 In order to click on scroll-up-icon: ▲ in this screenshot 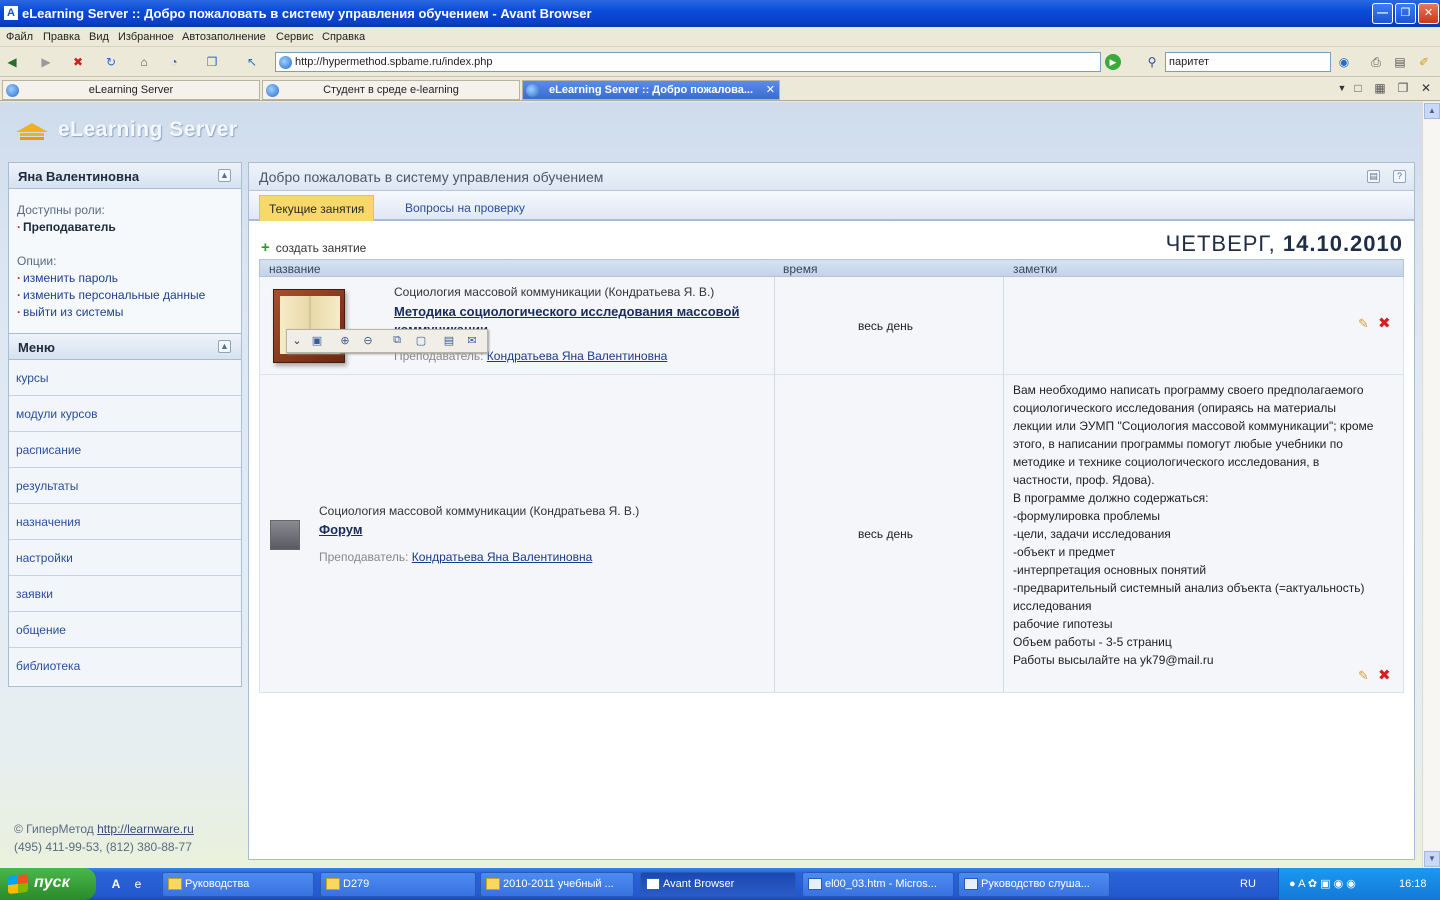, I will do `click(1432, 111)`.